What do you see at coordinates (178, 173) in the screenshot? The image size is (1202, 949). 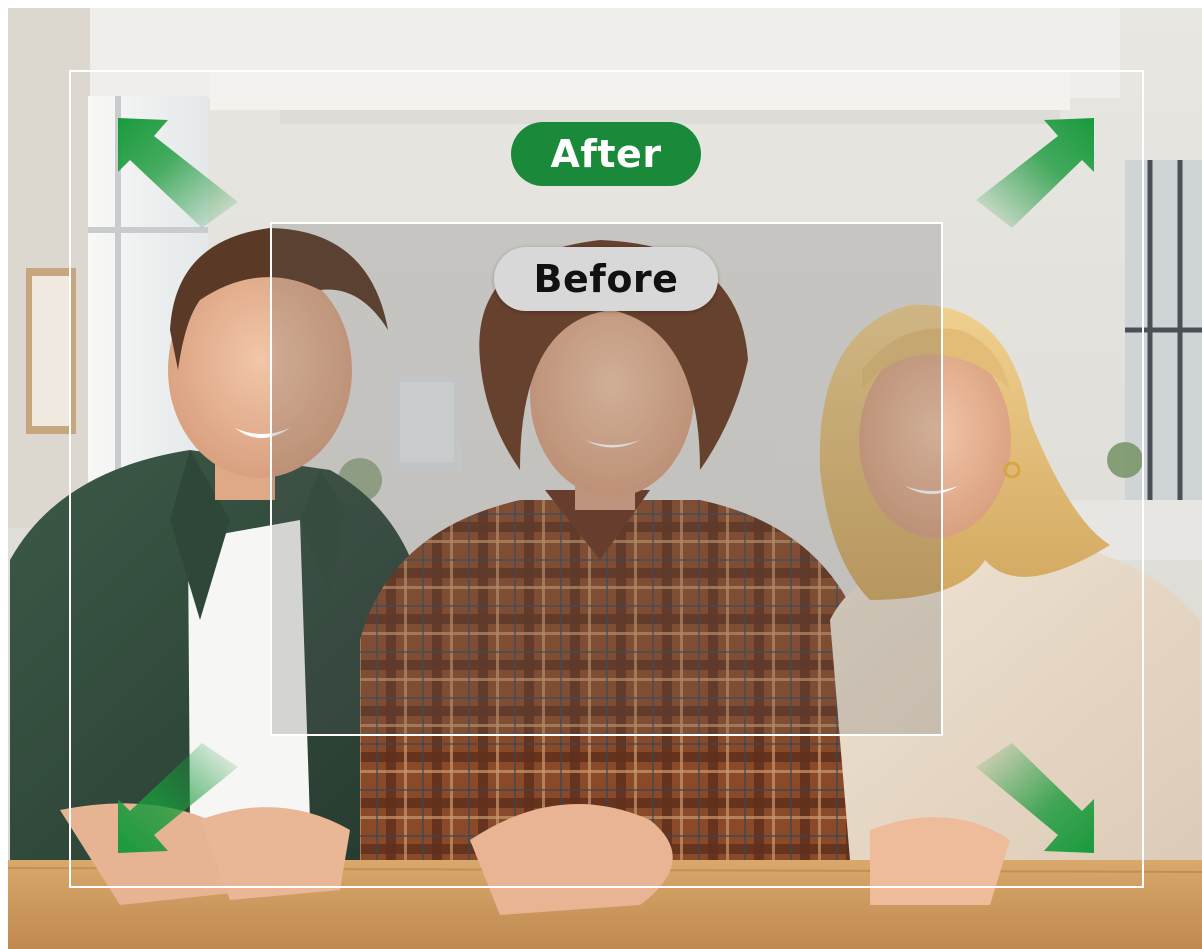 I see `arrow-up-left-icon` at bounding box center [178, 173].